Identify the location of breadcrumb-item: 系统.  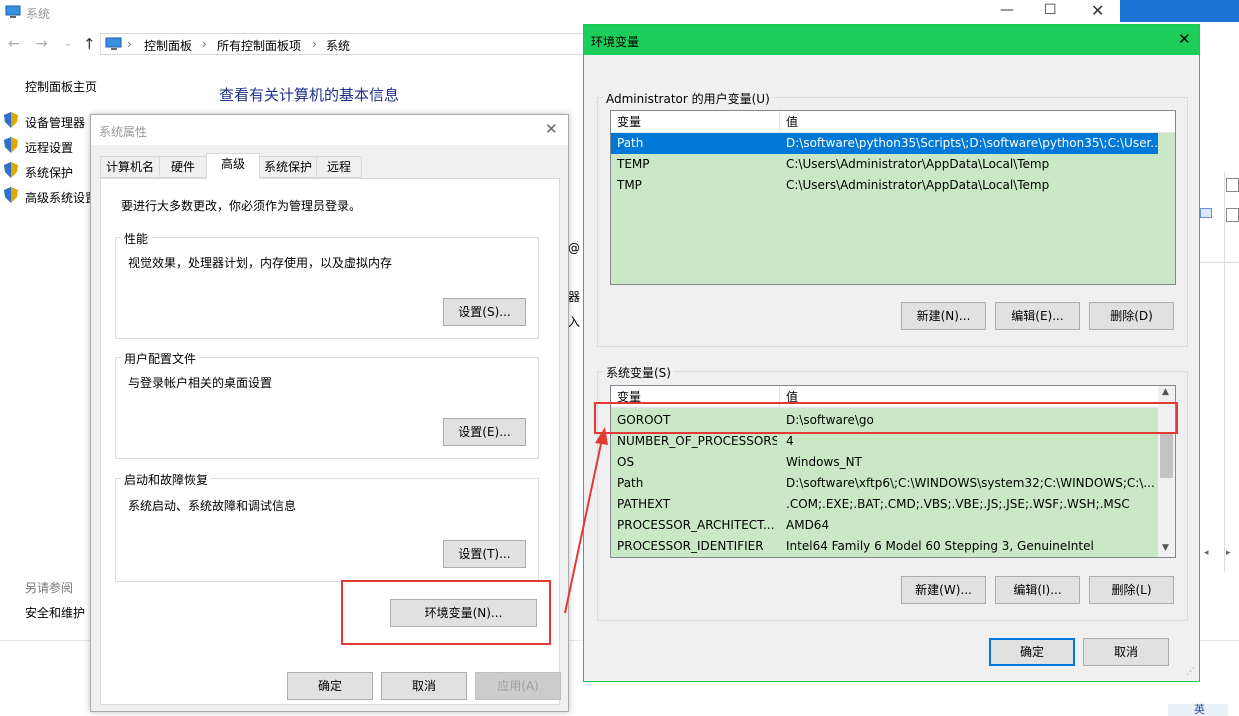
(338, 45).